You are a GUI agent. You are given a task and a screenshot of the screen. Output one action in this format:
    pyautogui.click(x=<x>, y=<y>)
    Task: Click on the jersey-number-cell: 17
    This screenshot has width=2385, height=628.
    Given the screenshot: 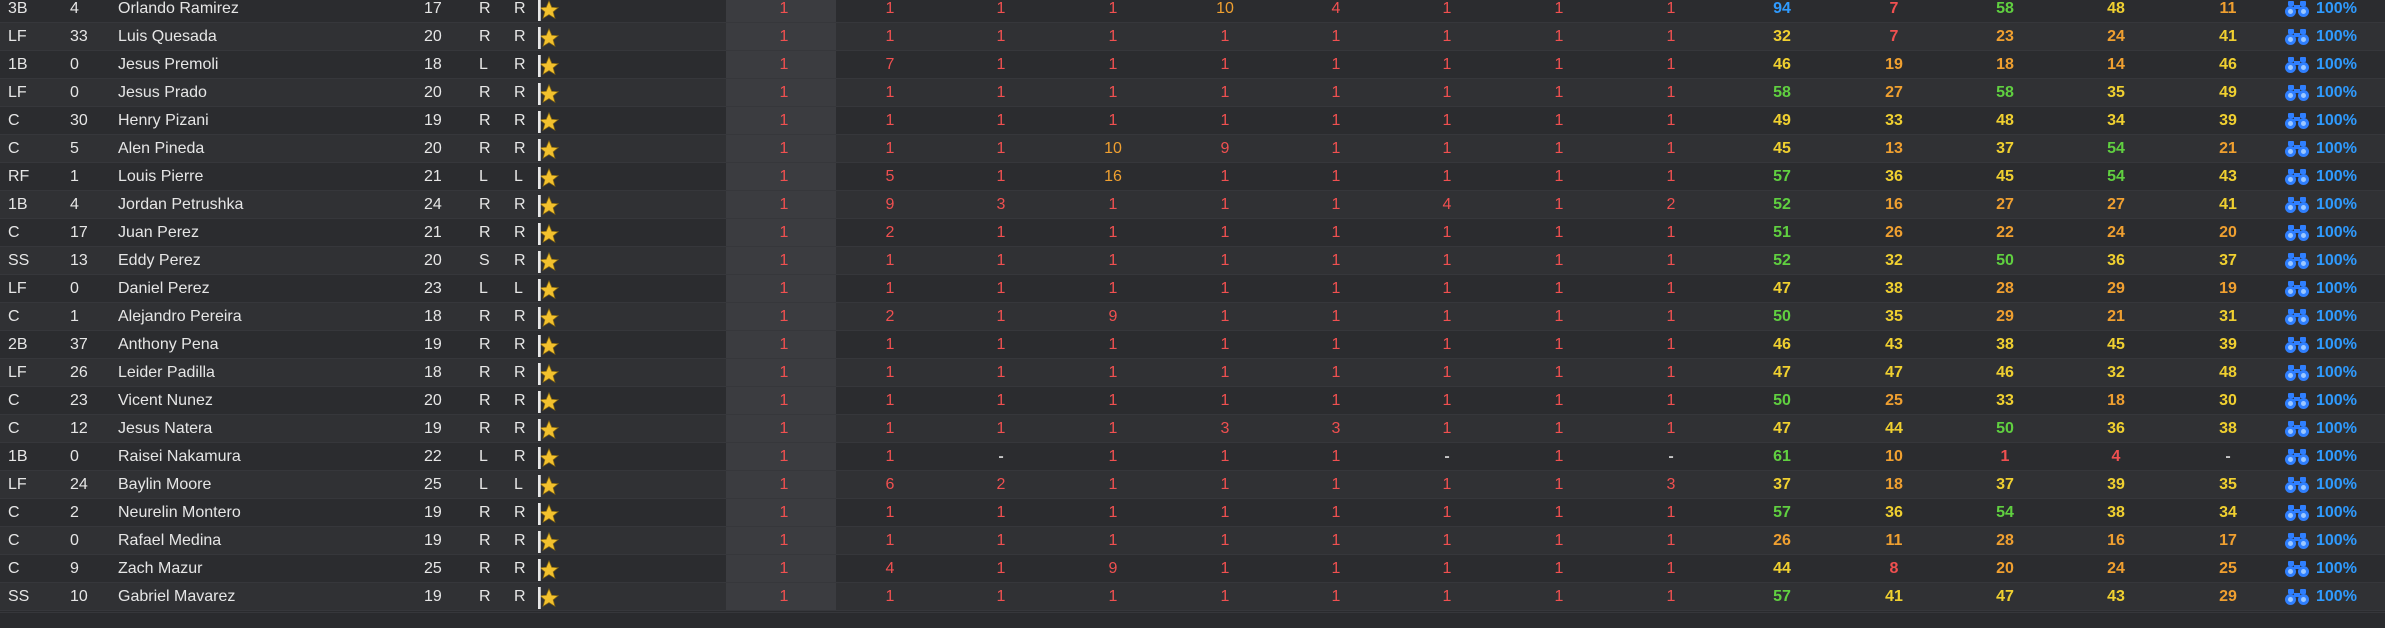 What is the action you would take?
    pyautogui.click(x=79, y=232)
    